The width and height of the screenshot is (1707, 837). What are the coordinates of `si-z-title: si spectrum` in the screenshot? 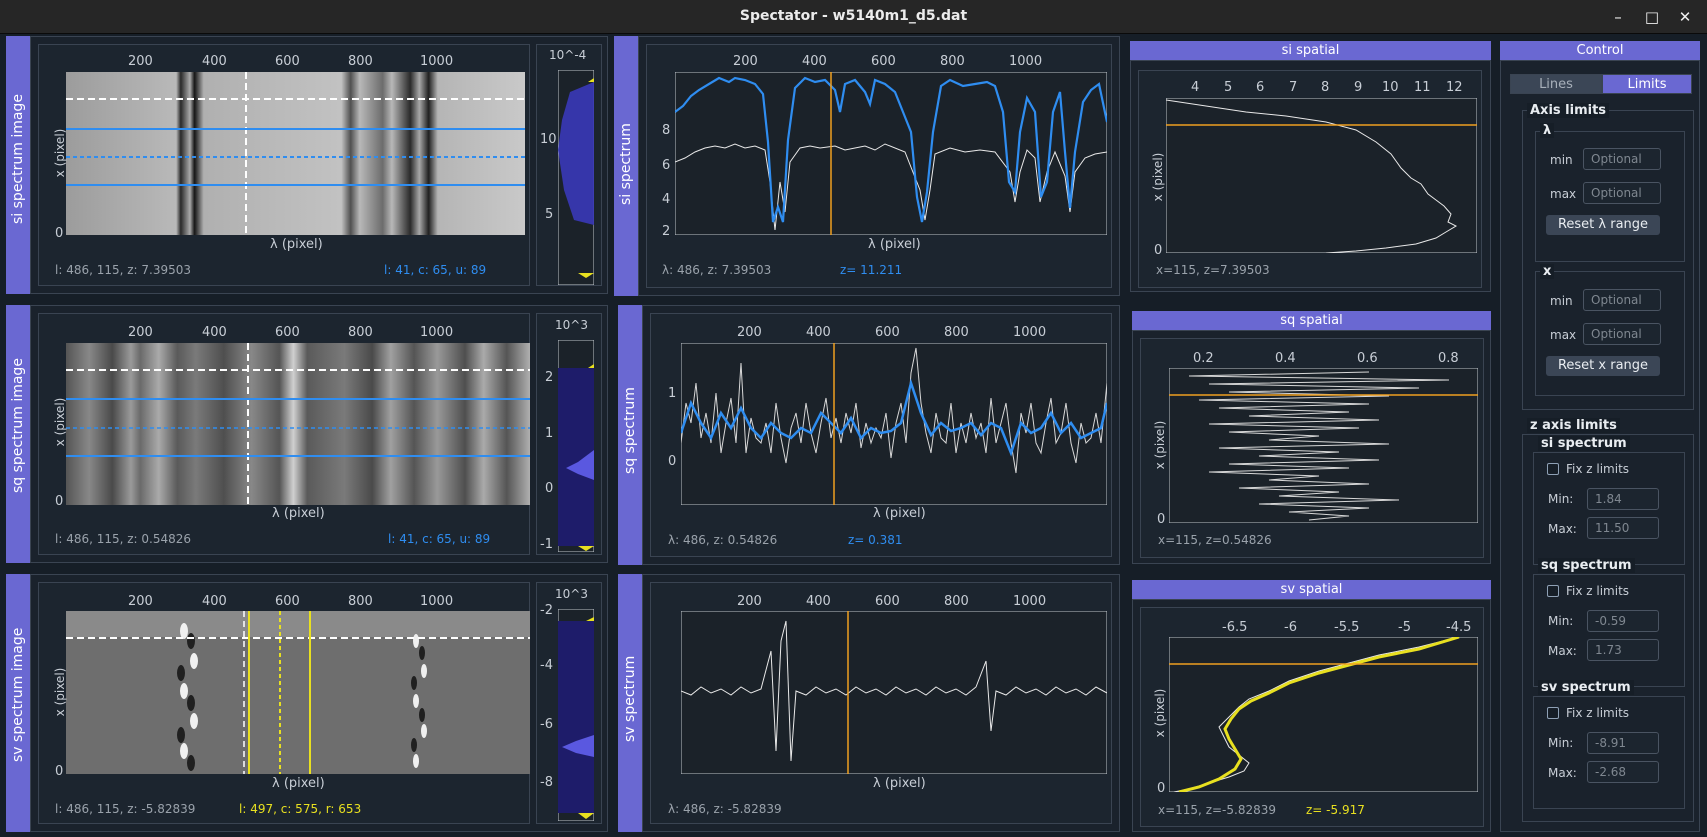 It's located at (1584, 443).